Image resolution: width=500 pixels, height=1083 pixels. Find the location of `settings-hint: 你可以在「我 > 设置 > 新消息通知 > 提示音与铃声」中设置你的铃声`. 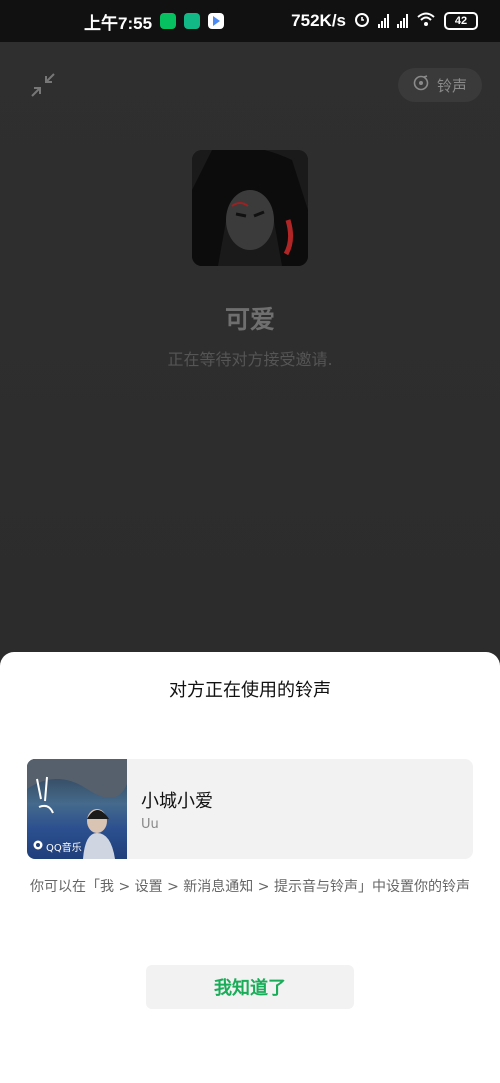

settings-hint: 你可以在「我 > 设置 > 新消息通知 > 提示音与铃声」中设置你的铃声 is located at coordinates (250, 887).